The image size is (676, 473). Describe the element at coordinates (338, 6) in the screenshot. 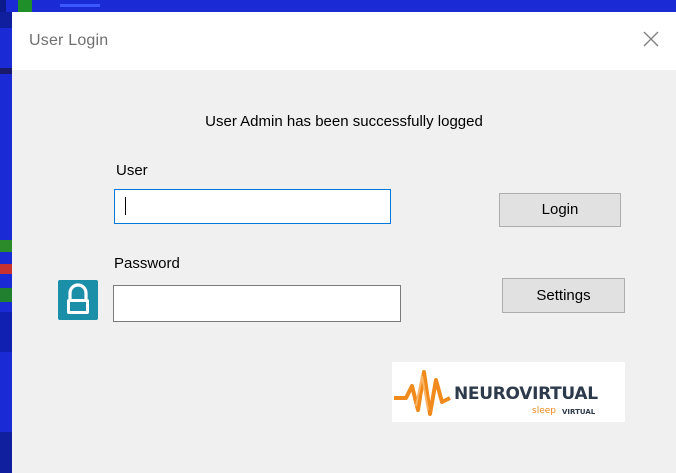

I see `background-window-strip` at that location.